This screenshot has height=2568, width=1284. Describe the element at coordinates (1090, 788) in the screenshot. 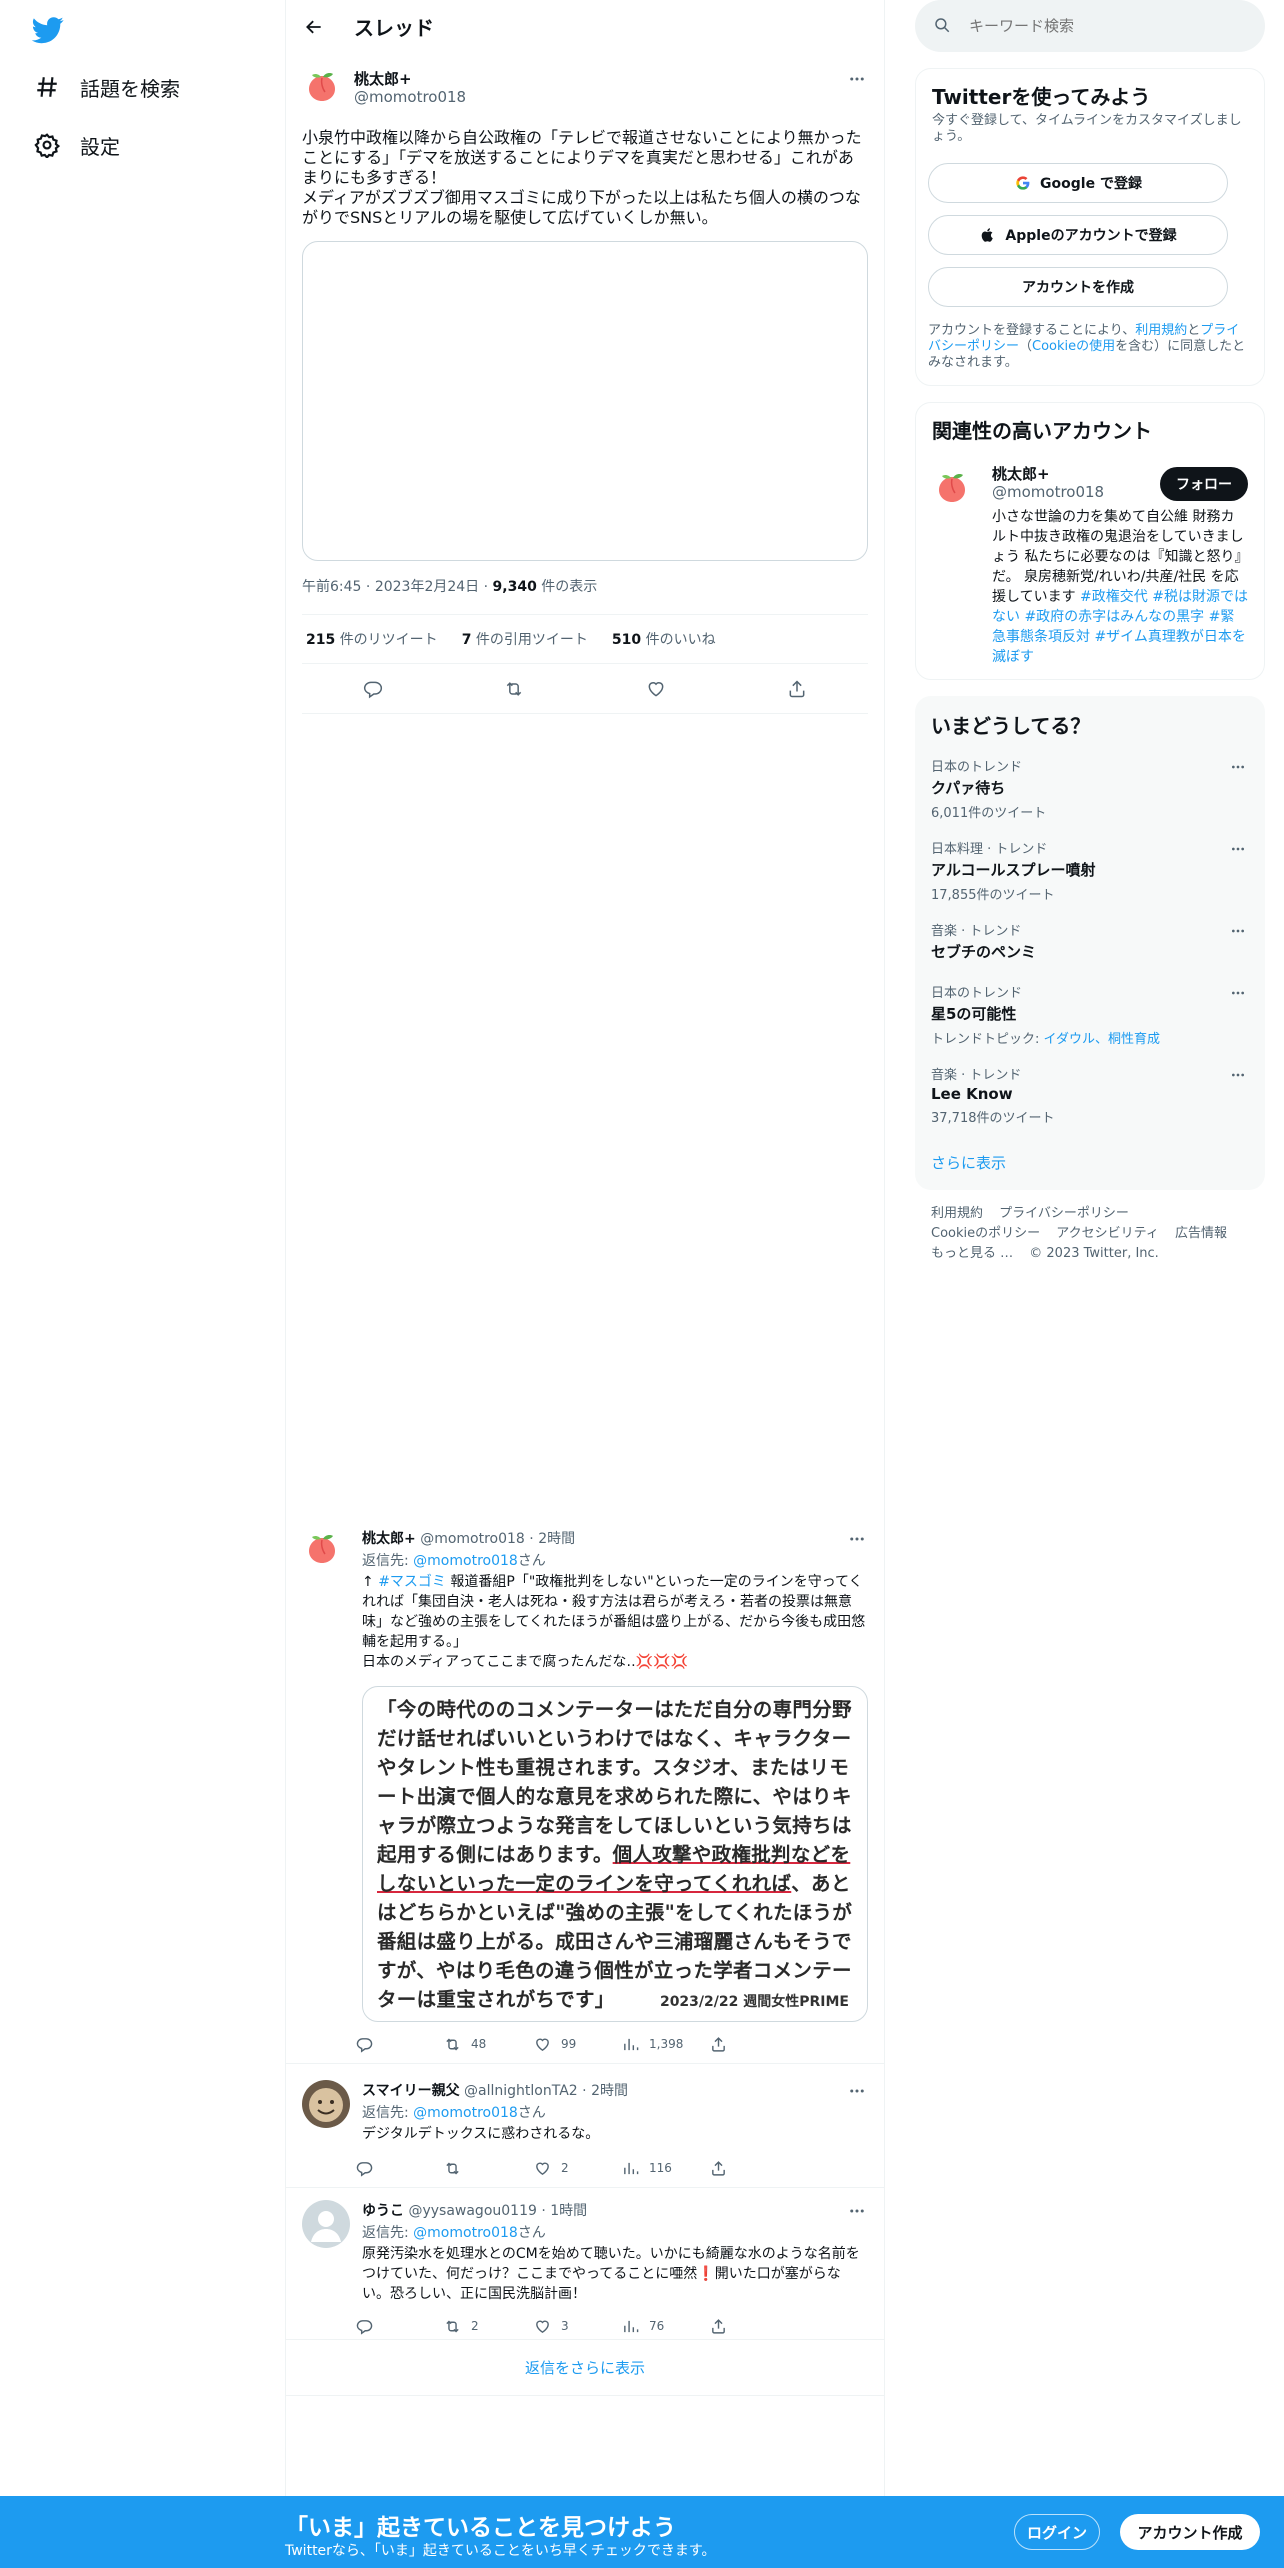

I see `trend-item: 日本のトレンド クパァ待ち 6,011件のツイート` at that location.